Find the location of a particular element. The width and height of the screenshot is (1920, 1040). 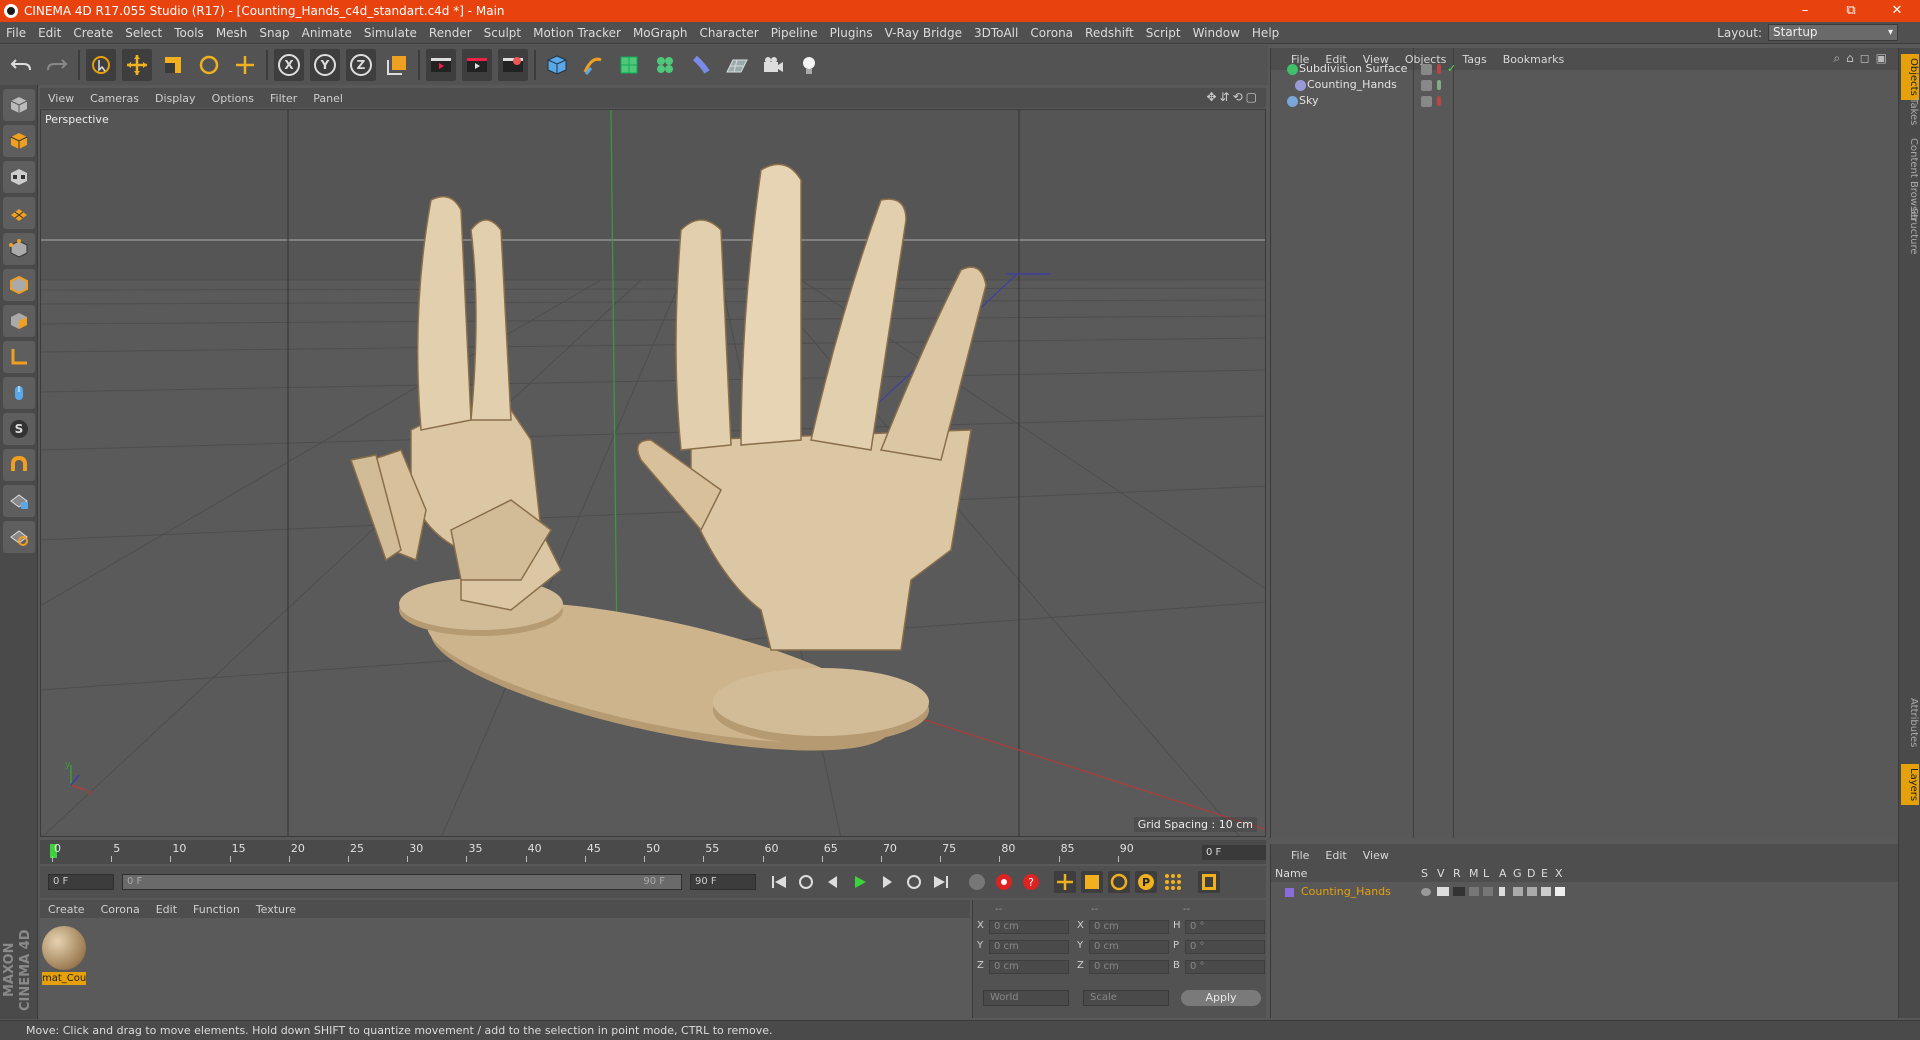

side-tab-objects: Objects is located at coordinates (1910, 77).